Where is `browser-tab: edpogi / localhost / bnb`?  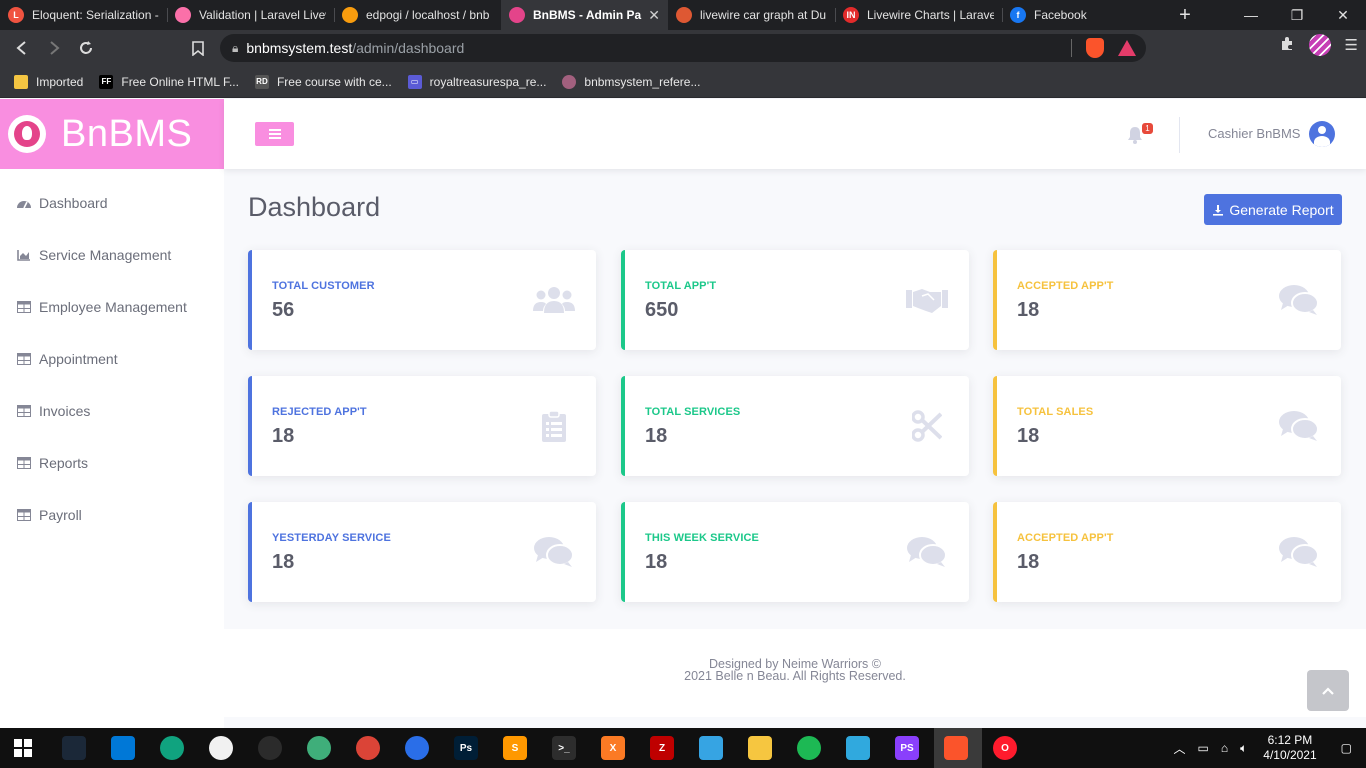 browser-tab: edpogi / localhost / bnb is located at coordinates (417, 15).